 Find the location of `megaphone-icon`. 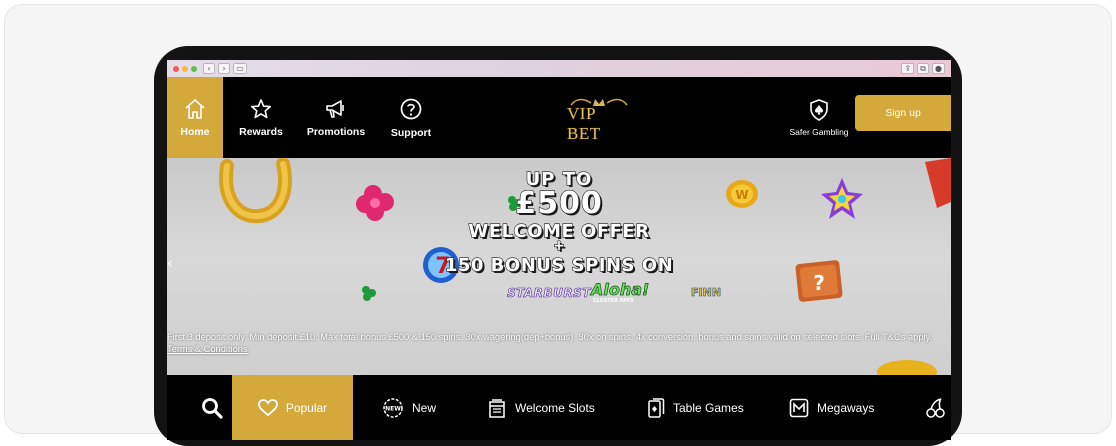

megaphone-icon is located at coordinates (335, 108).